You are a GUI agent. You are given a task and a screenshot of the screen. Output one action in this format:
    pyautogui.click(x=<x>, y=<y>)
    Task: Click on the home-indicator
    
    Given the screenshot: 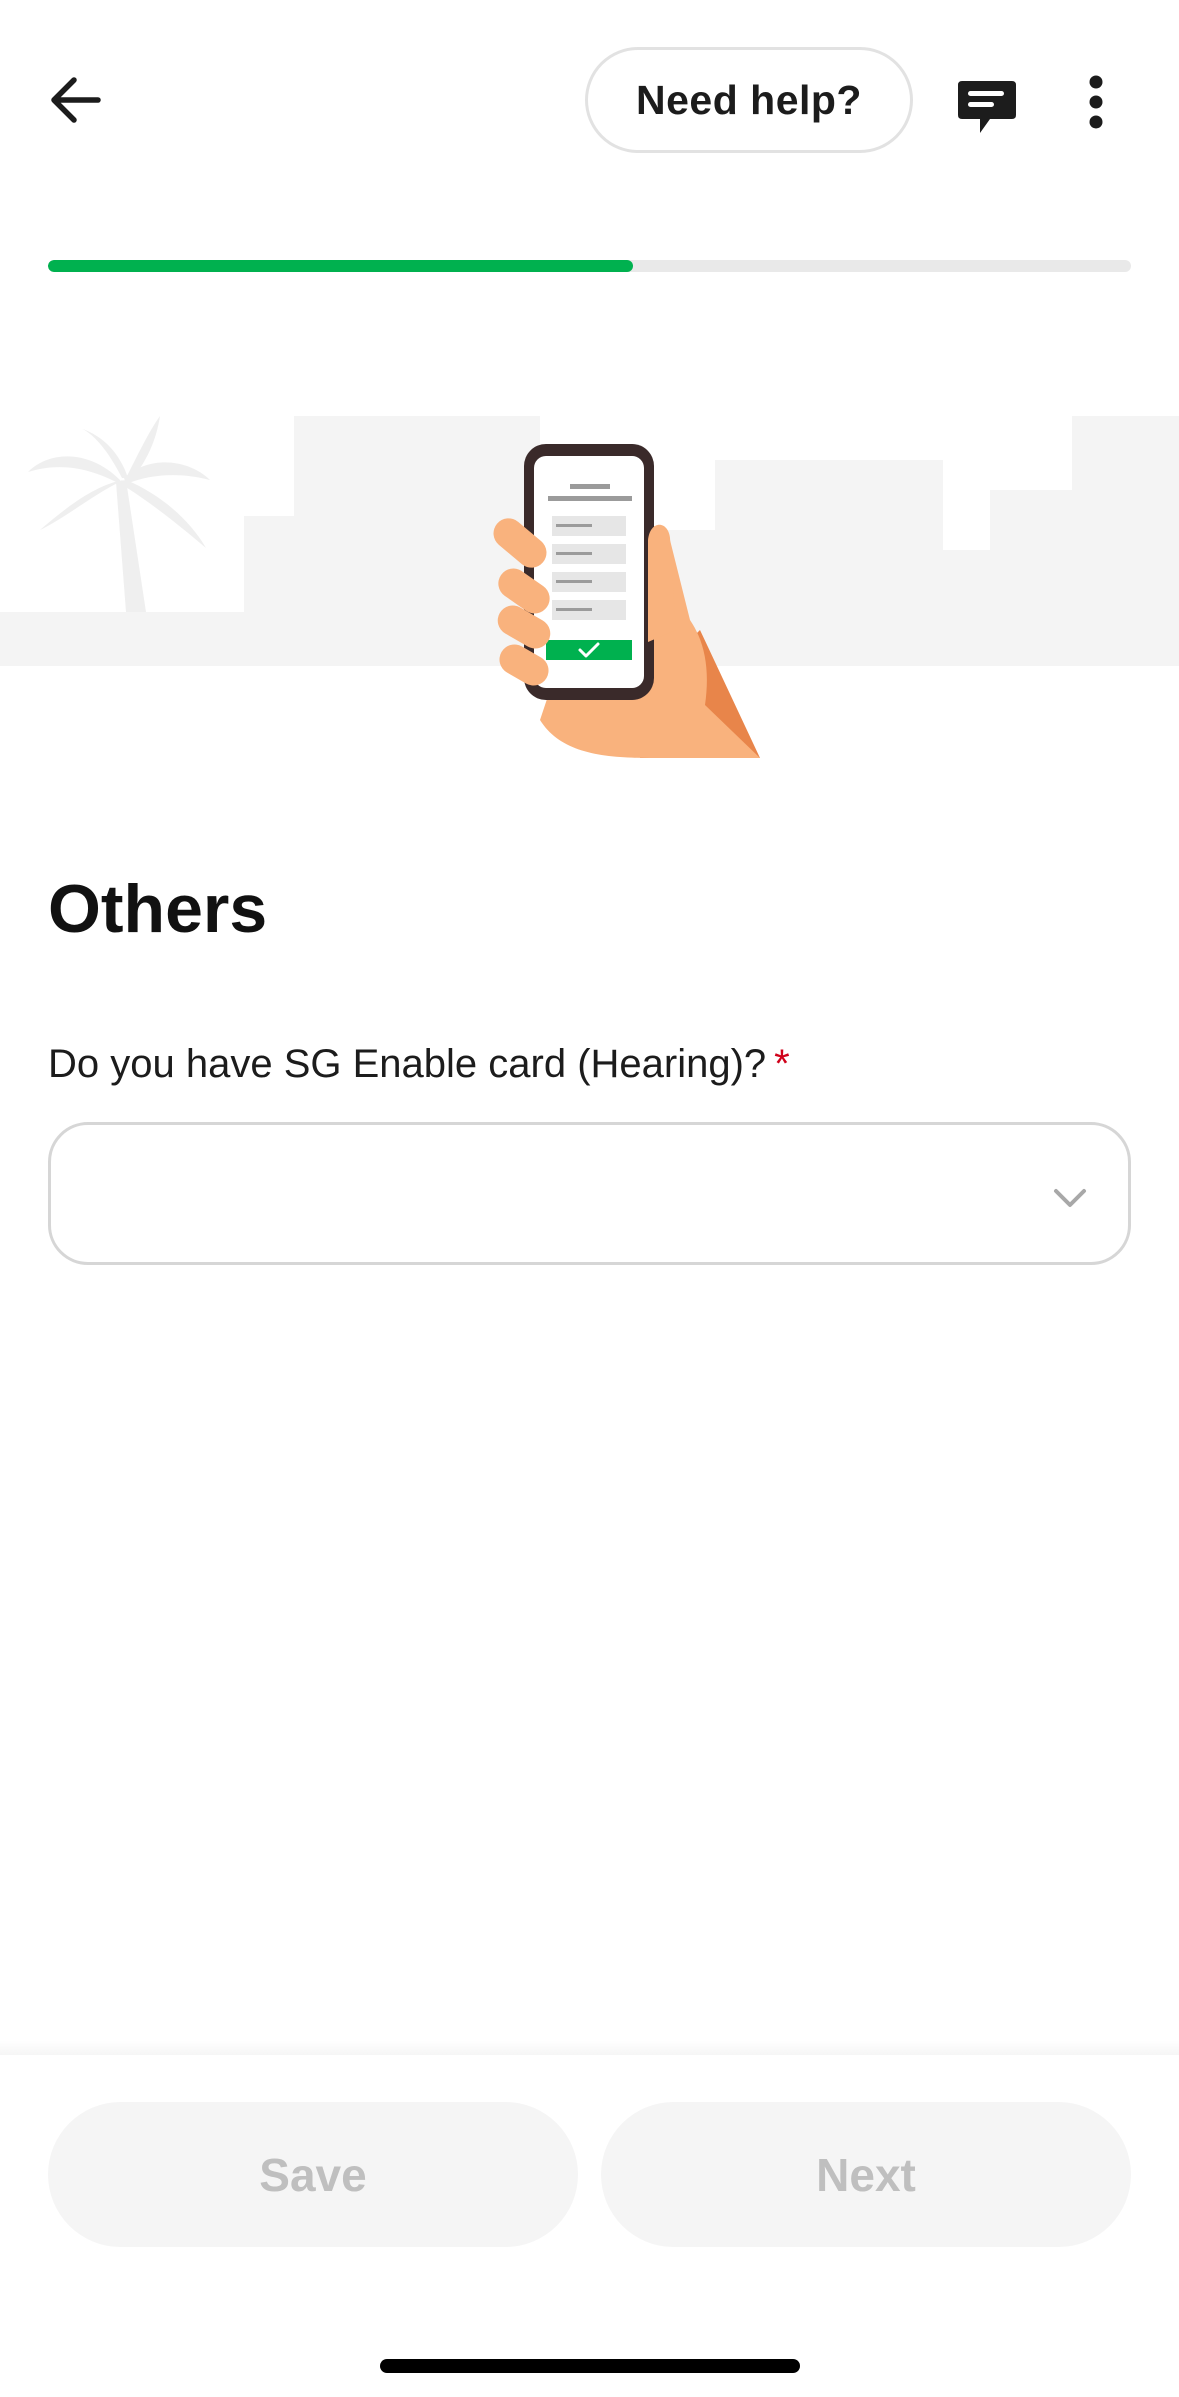 What is the action you would take?
    pyautogui.click(x=590, y=2366)
    